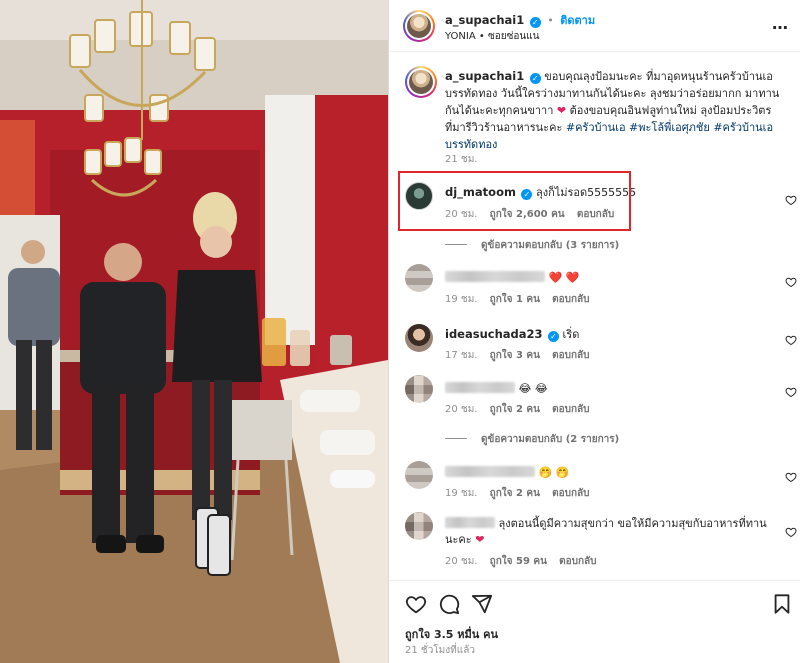  What do you see at coordinates (484, 76) in the screenshot?
I see `caption-username: a_supachai1` at bounding box center [484, 76].